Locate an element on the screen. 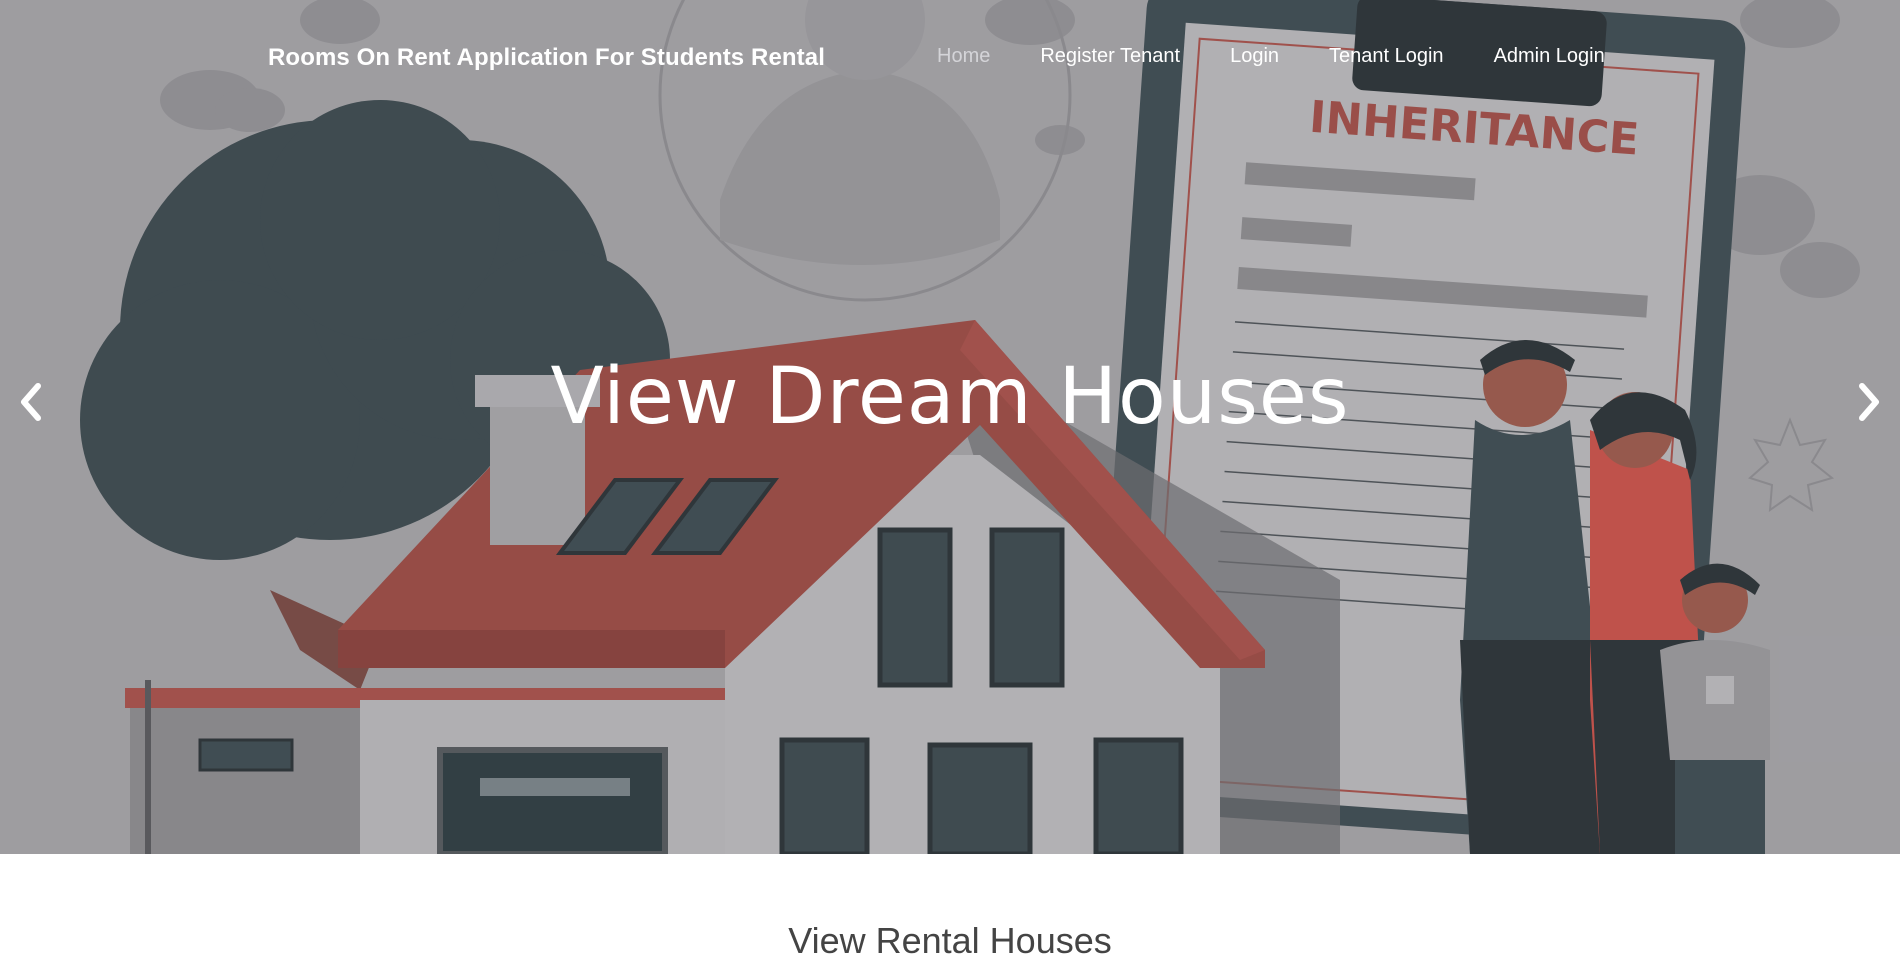 The width and height of the screenshot is (1900, 972). nav-link-tenant-login: Tenant Login is located at coordinates (1386, 56).